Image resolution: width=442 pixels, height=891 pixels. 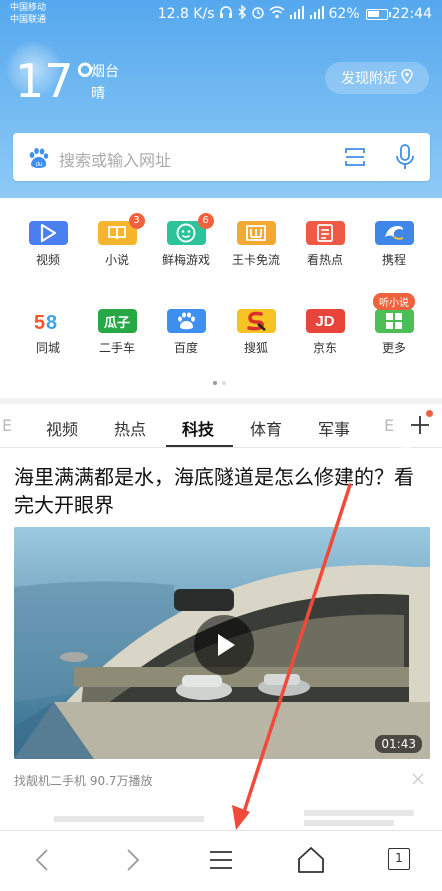 What do you see at coordinates (130, 428) in the screenshot?
I see `tab-hot: 热点` at bounding box center [130, 428].